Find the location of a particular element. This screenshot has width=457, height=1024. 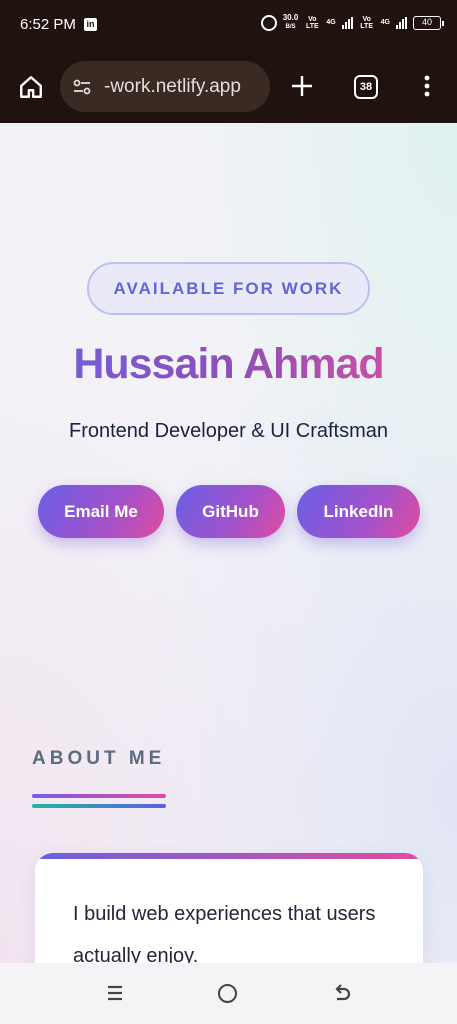

email-me-button: Email Me is located at coordinates (101, 511).